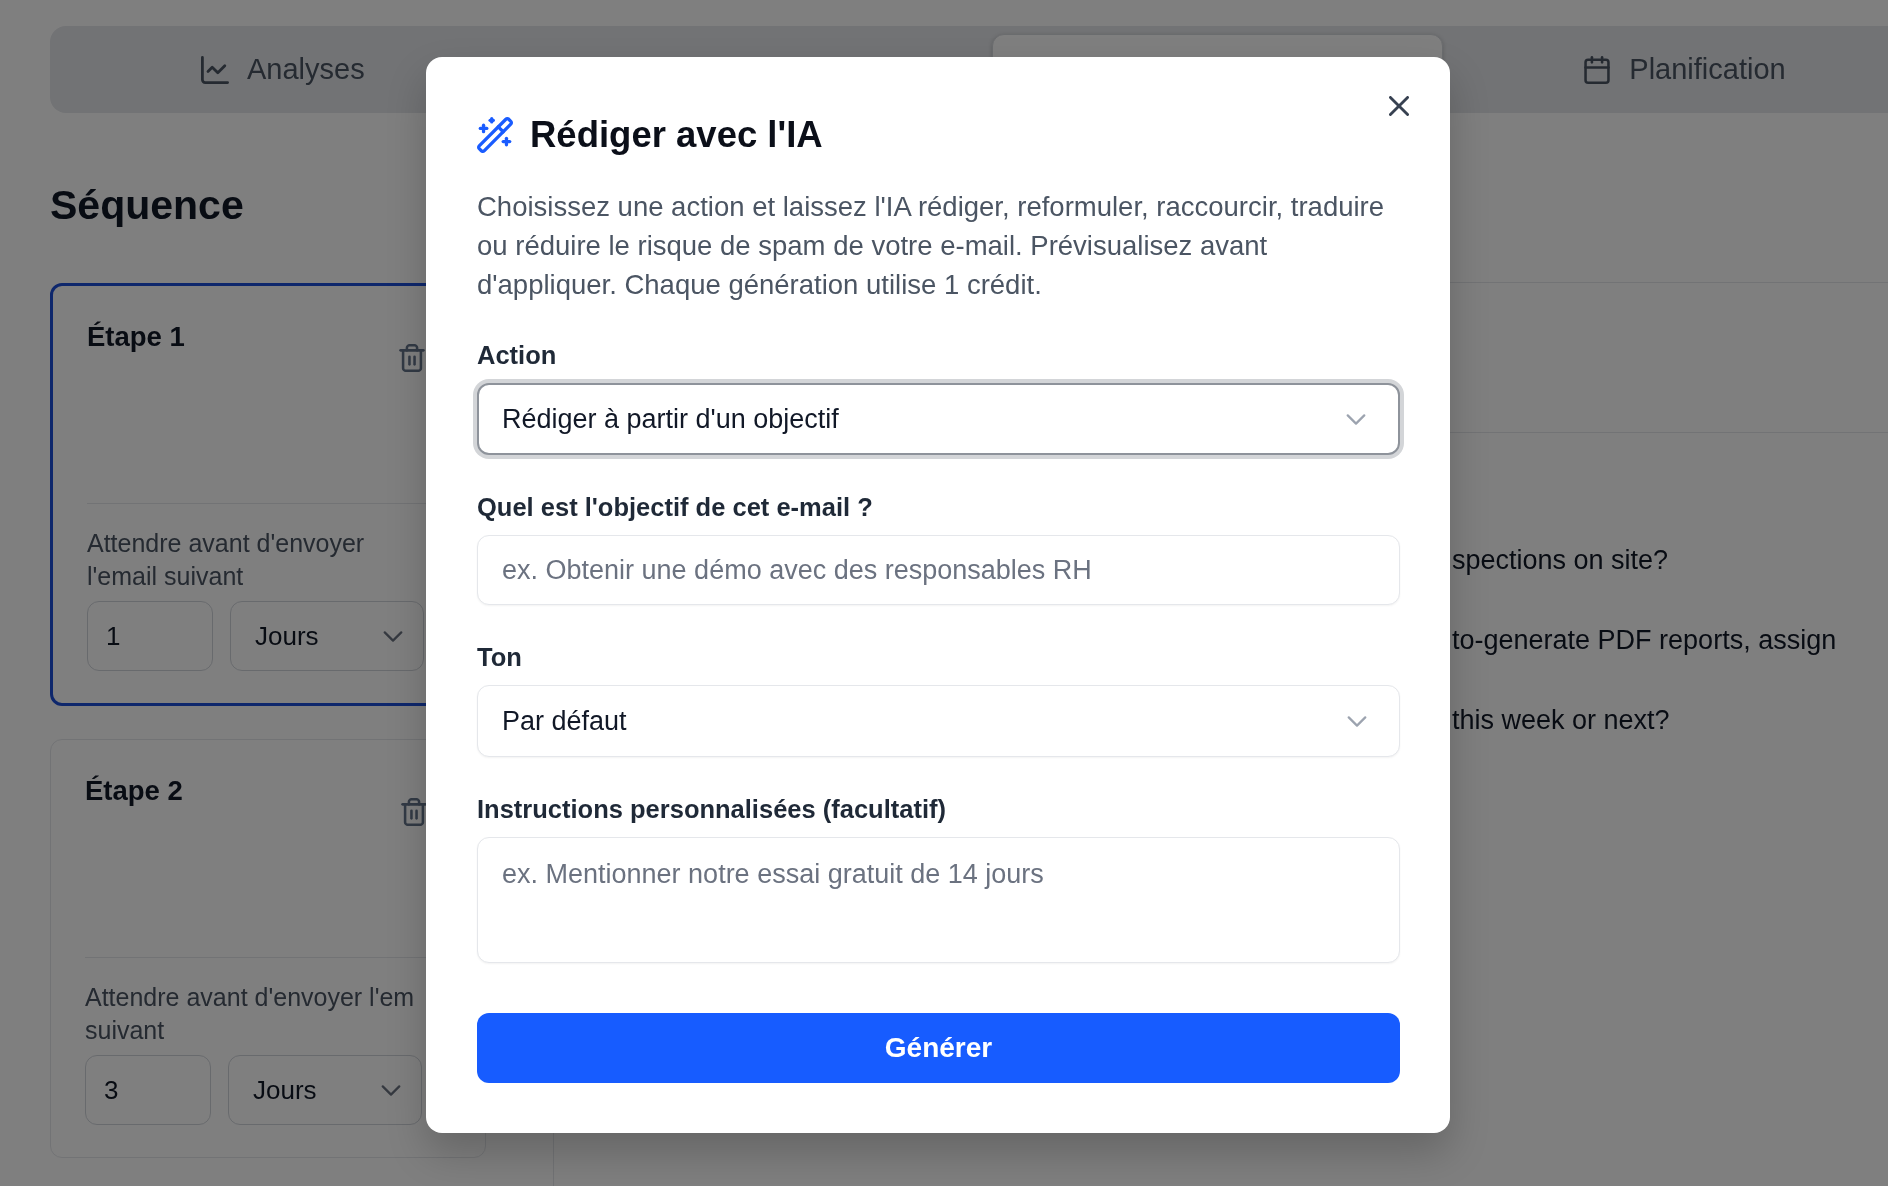  Describe the element at coordinates (136, 337) in the screenshot. I see `step-title: Étape 1` at that location.